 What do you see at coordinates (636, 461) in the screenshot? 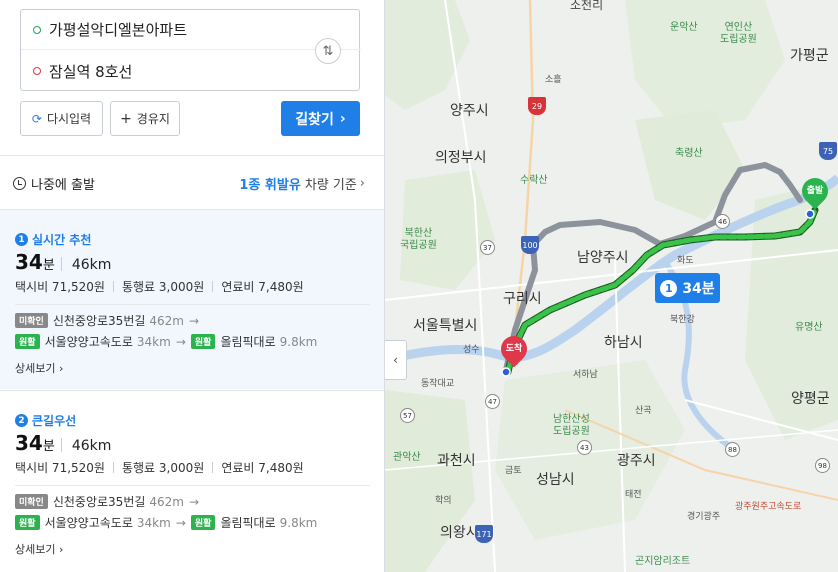
I see `map-label-gwangju: 광주시` at bounding box center [636, 461].